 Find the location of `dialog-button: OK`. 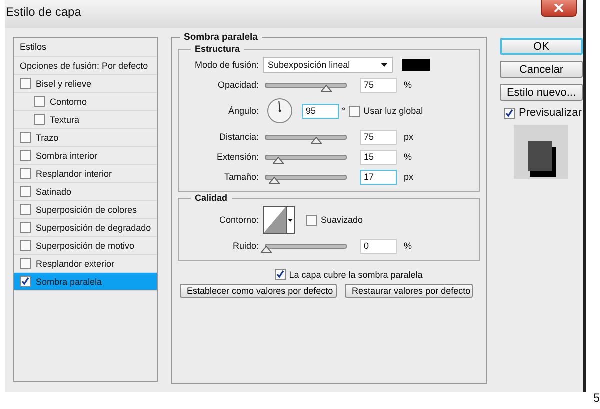

dialog-button: OK is located at coordinates (541, 46).